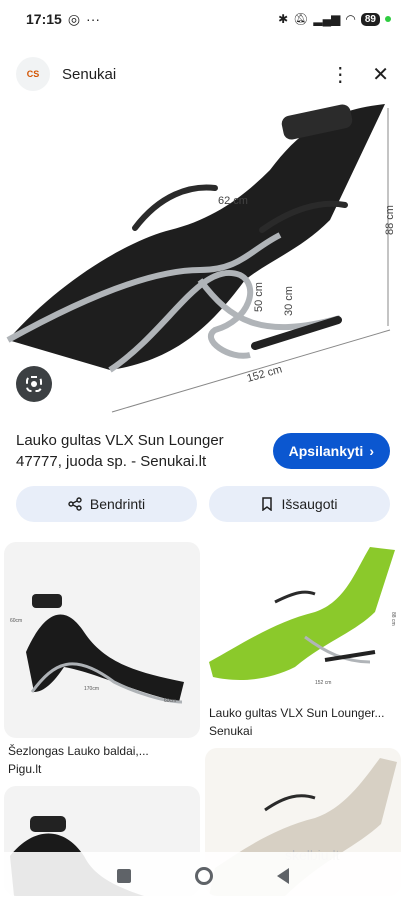 The height and width of the screenshot is (900, 405). Describe the element at coordinates (202, 74) in the screenshot. I see `header: CS Senukai ⋮ ✕` at that location.